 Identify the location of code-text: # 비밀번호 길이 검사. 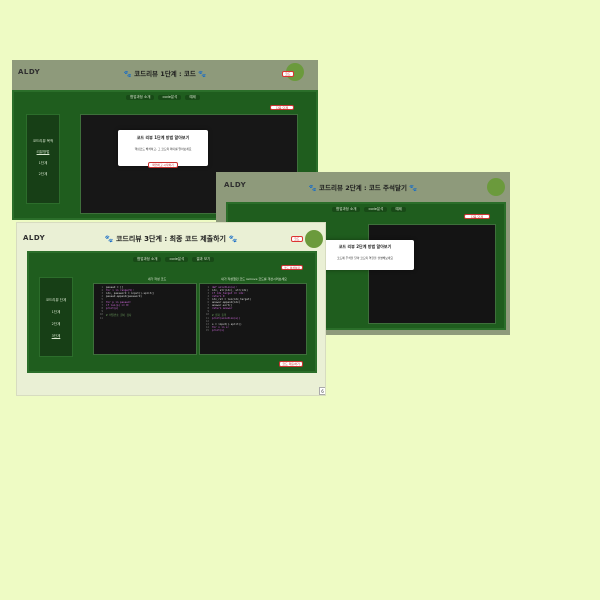
(119, 315).